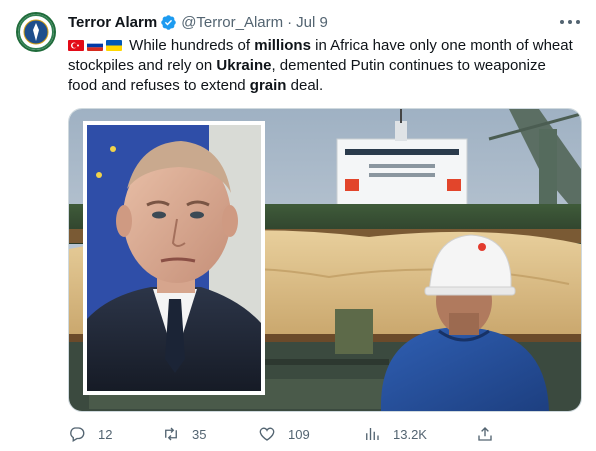 Image resolution: width=596 pixels, height=451 pixels. What do you see at coordinates (105, 434) in the screenshot?
I see `reply-count: 12` at bounding box center [105, 434].